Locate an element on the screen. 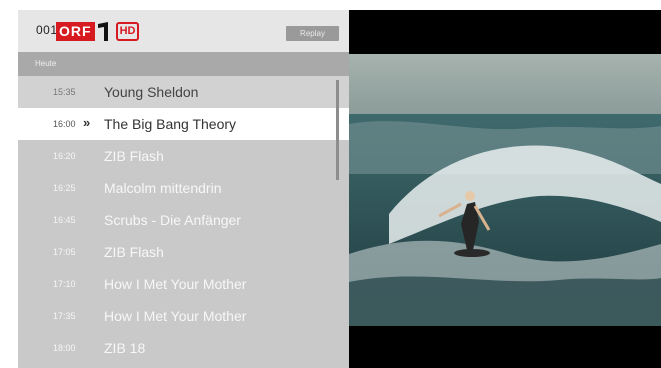 Image resolution: width=661 pixels, height=368 pixels. program-title: Scrubs - Die Anfänger is located at coordinates (172, 220).